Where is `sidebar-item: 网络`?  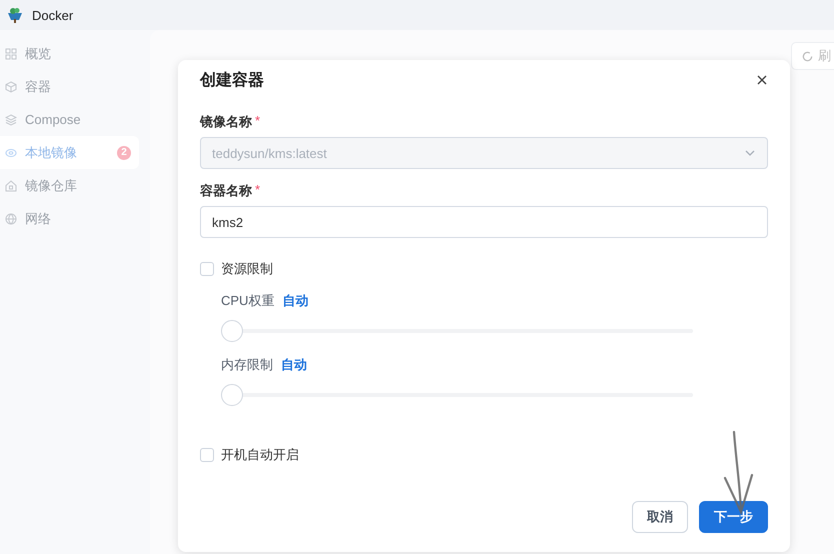 sidebar-item: 网络 is located at coordinates (69, 218).